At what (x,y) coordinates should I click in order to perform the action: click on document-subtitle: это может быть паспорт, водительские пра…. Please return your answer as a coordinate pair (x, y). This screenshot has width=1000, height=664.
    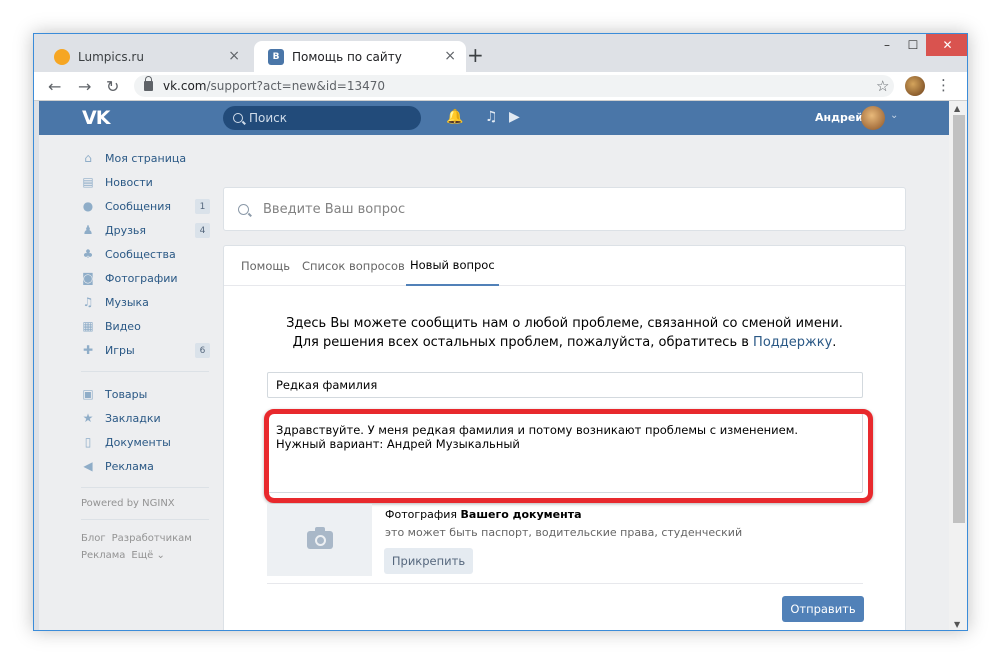
    Looking at the image, I should click on (564, 532).